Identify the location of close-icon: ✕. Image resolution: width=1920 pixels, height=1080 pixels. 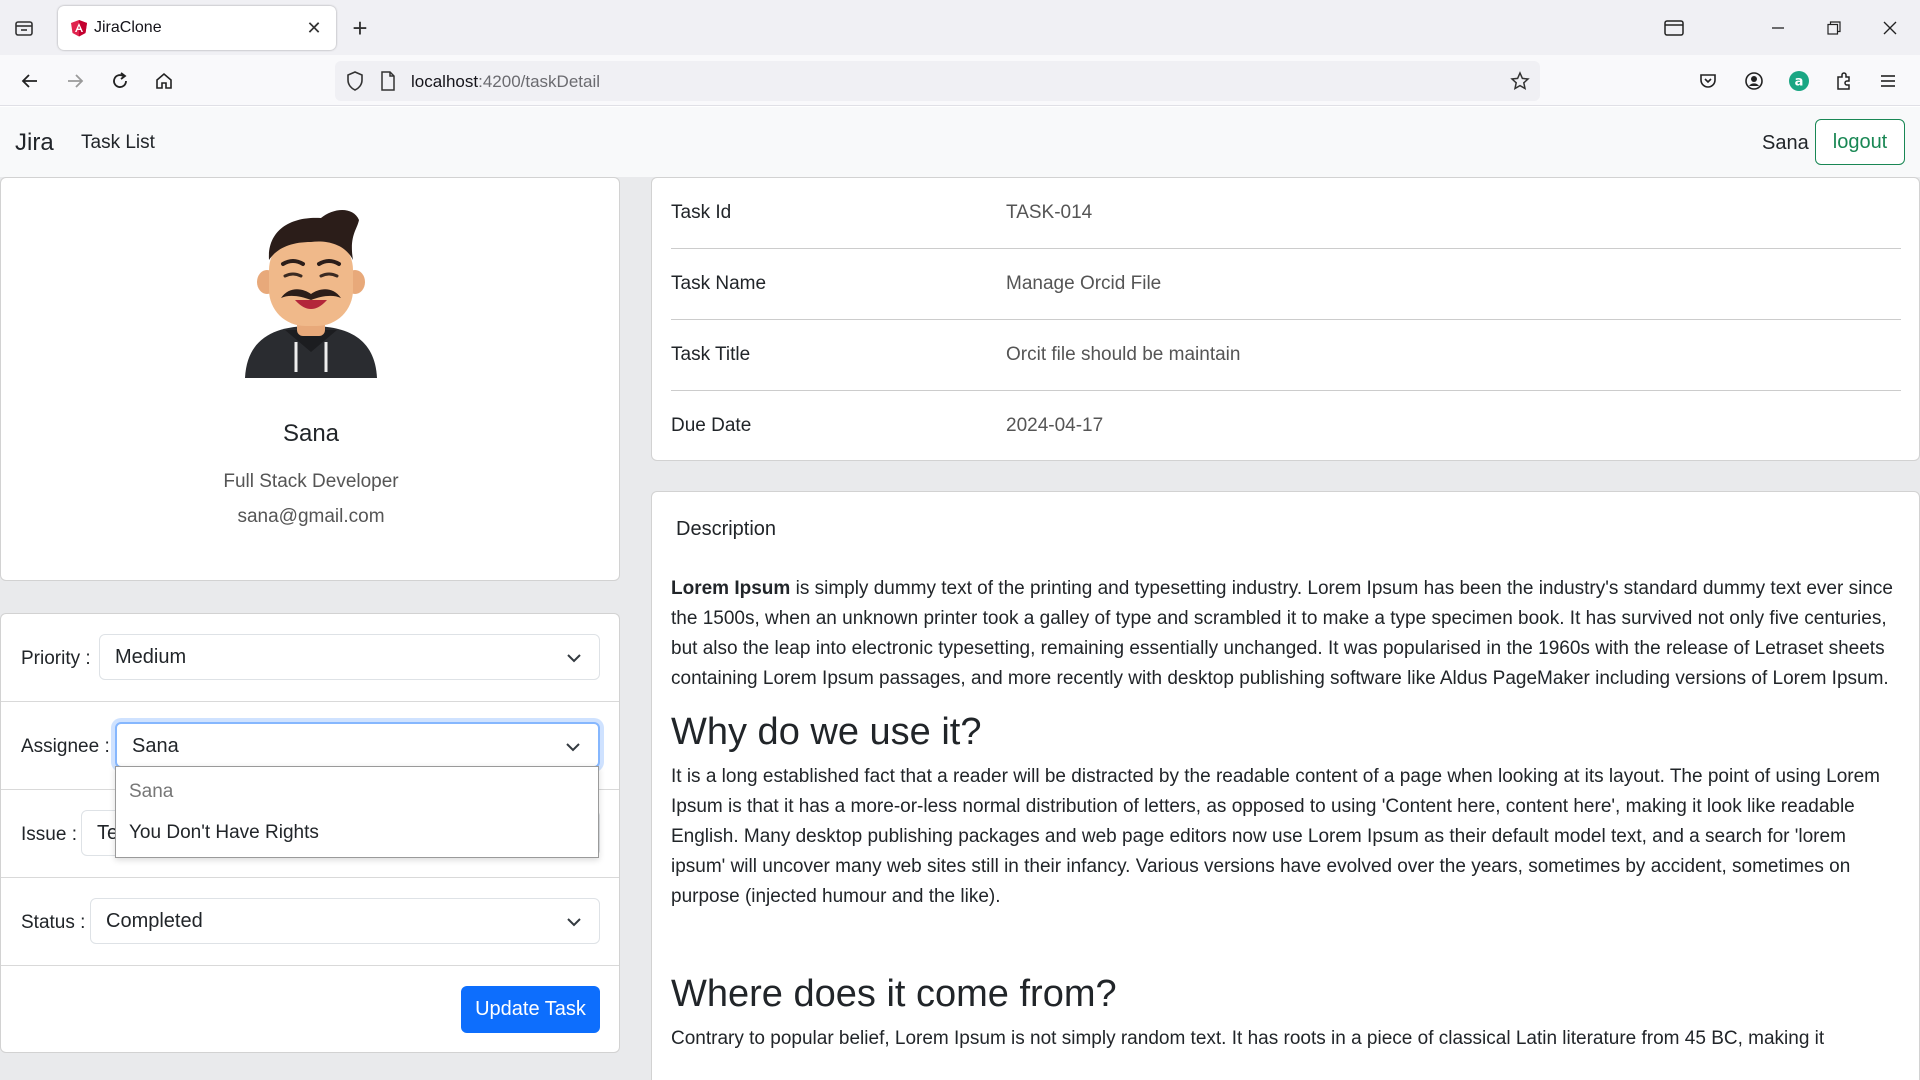
(314, 28).